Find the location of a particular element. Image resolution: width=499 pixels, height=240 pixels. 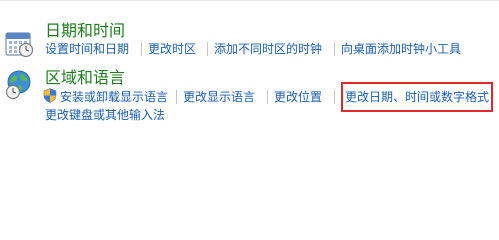

category-title-date-time: 日期和时间 is located at coordinates (85, 31).